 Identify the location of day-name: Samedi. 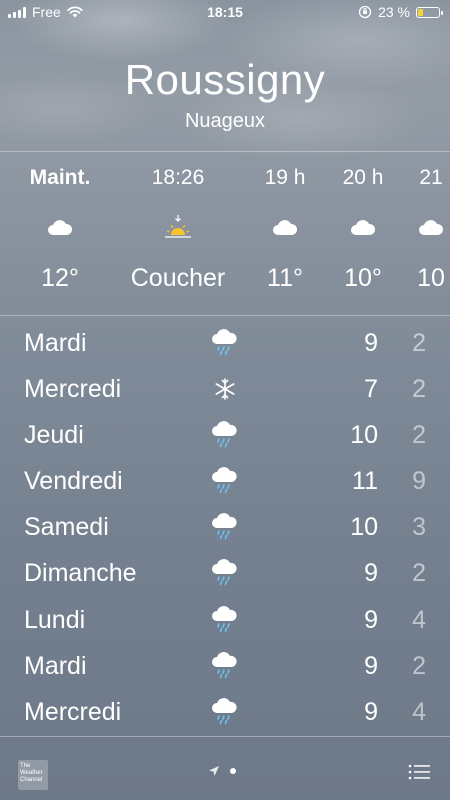
(66, 527).